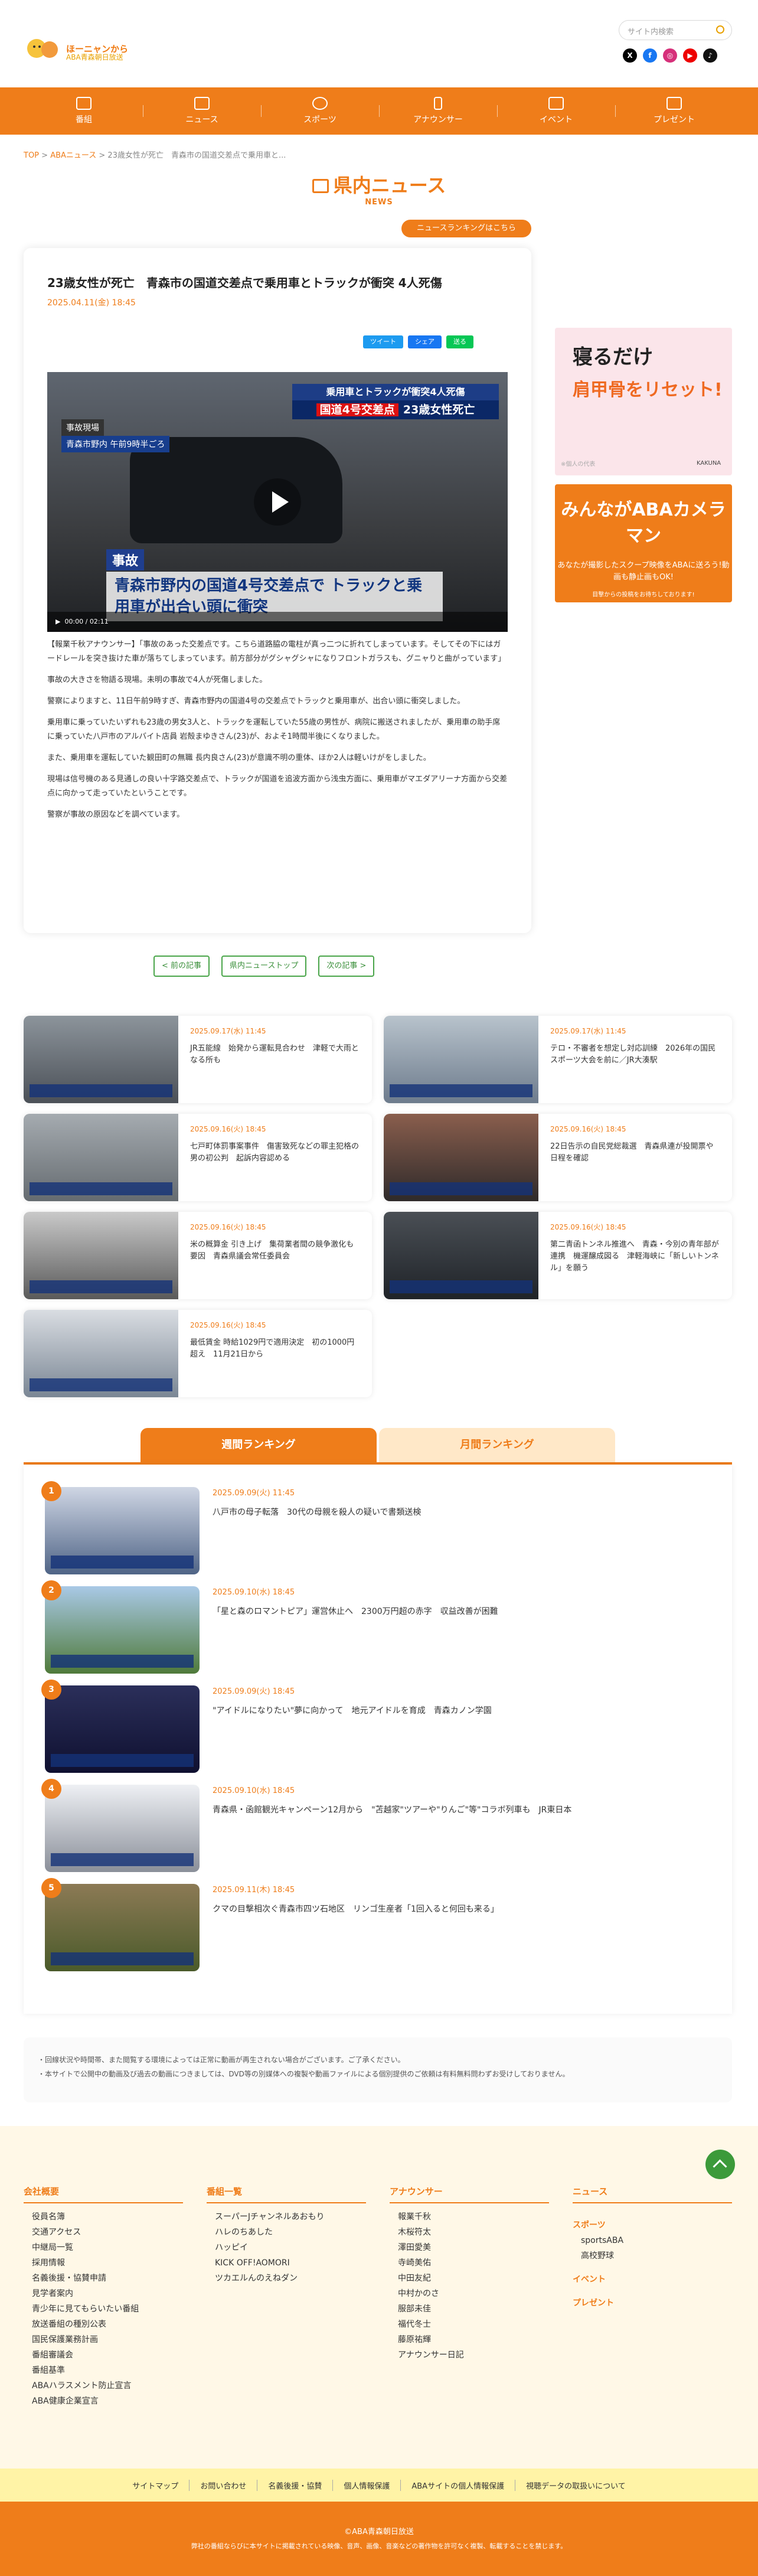 The image size is (758, 2576). Describe the element at coordinates (720, 29) in the screenshot. I see `search-icon` at that location.